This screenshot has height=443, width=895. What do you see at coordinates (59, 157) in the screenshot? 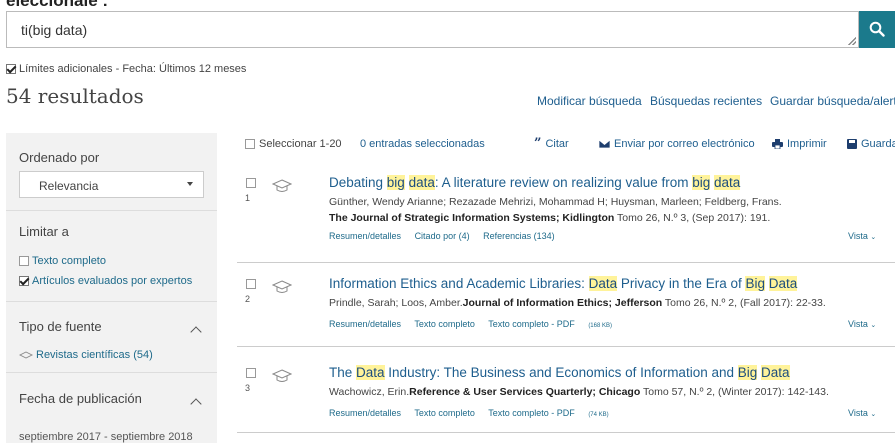
I see `sort-label: Ordenado por` at bounding box center [59, 157].